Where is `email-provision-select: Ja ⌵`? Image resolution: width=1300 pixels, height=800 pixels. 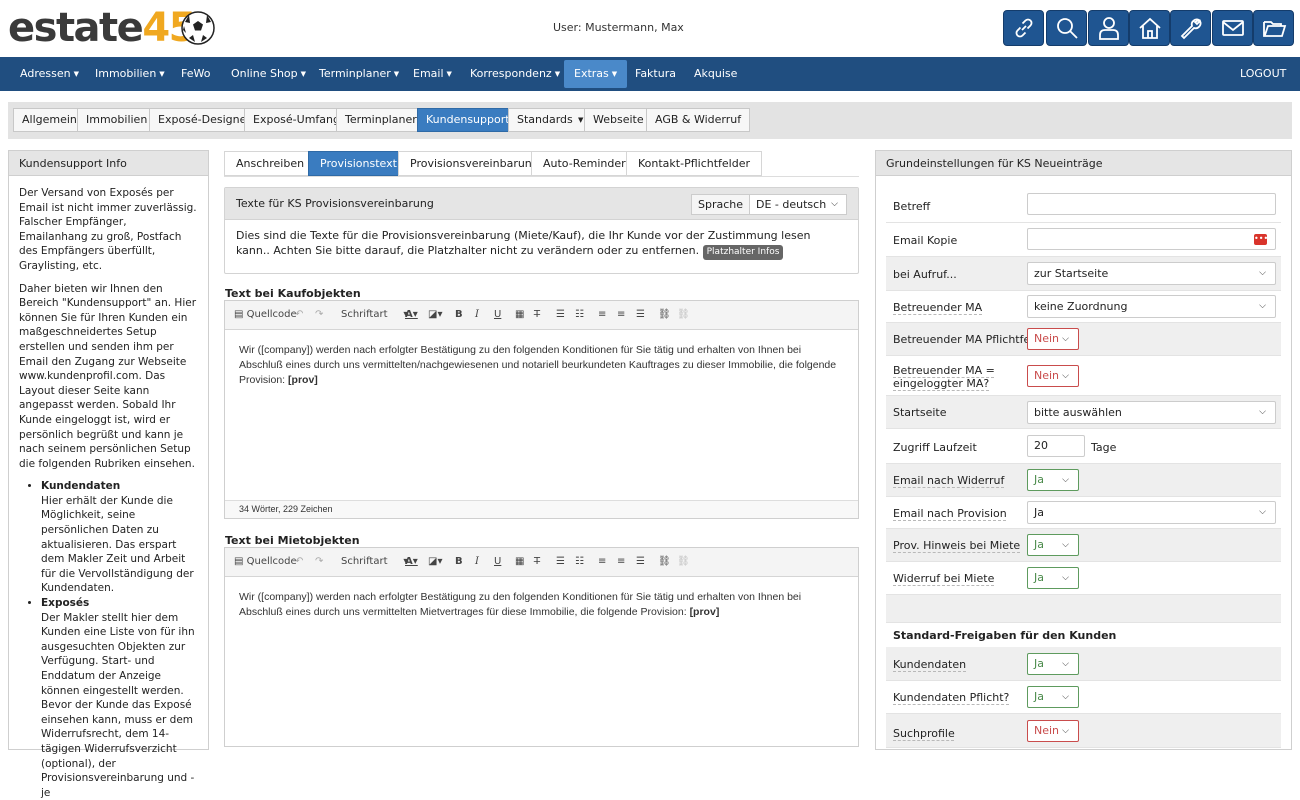 email-provision-select: Ja ⌵ is located at coordinates (1151, 512).